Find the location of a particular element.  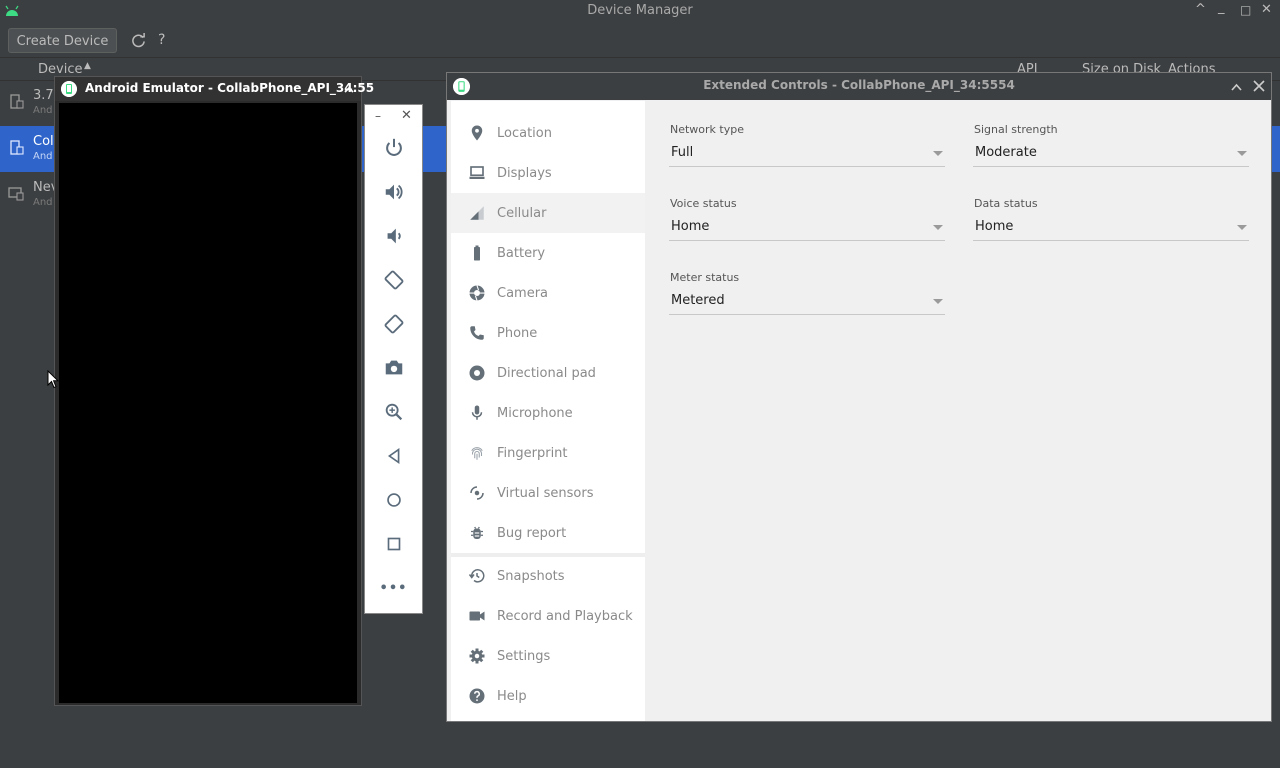

zoom-icon is located at coordinates (393, 412).